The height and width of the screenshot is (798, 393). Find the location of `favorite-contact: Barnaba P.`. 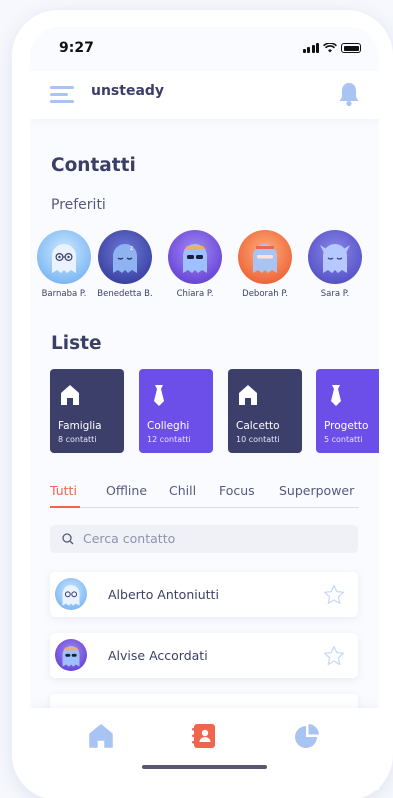

favorite-contact: Barnaba P. is located at coordinates (64, 264).